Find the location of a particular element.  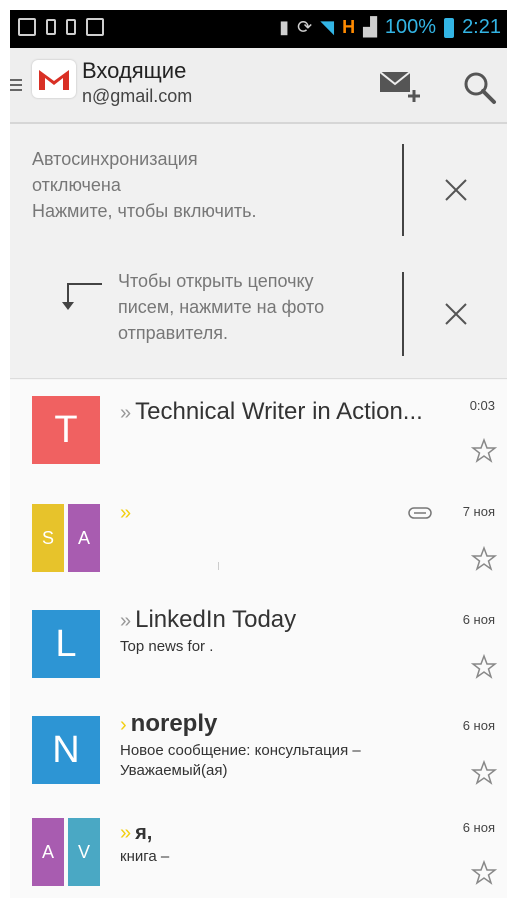

system-indicators: ▮ ⟳ ◥ H ▟ 100% 2:21 is located at coordinates (390, 27).